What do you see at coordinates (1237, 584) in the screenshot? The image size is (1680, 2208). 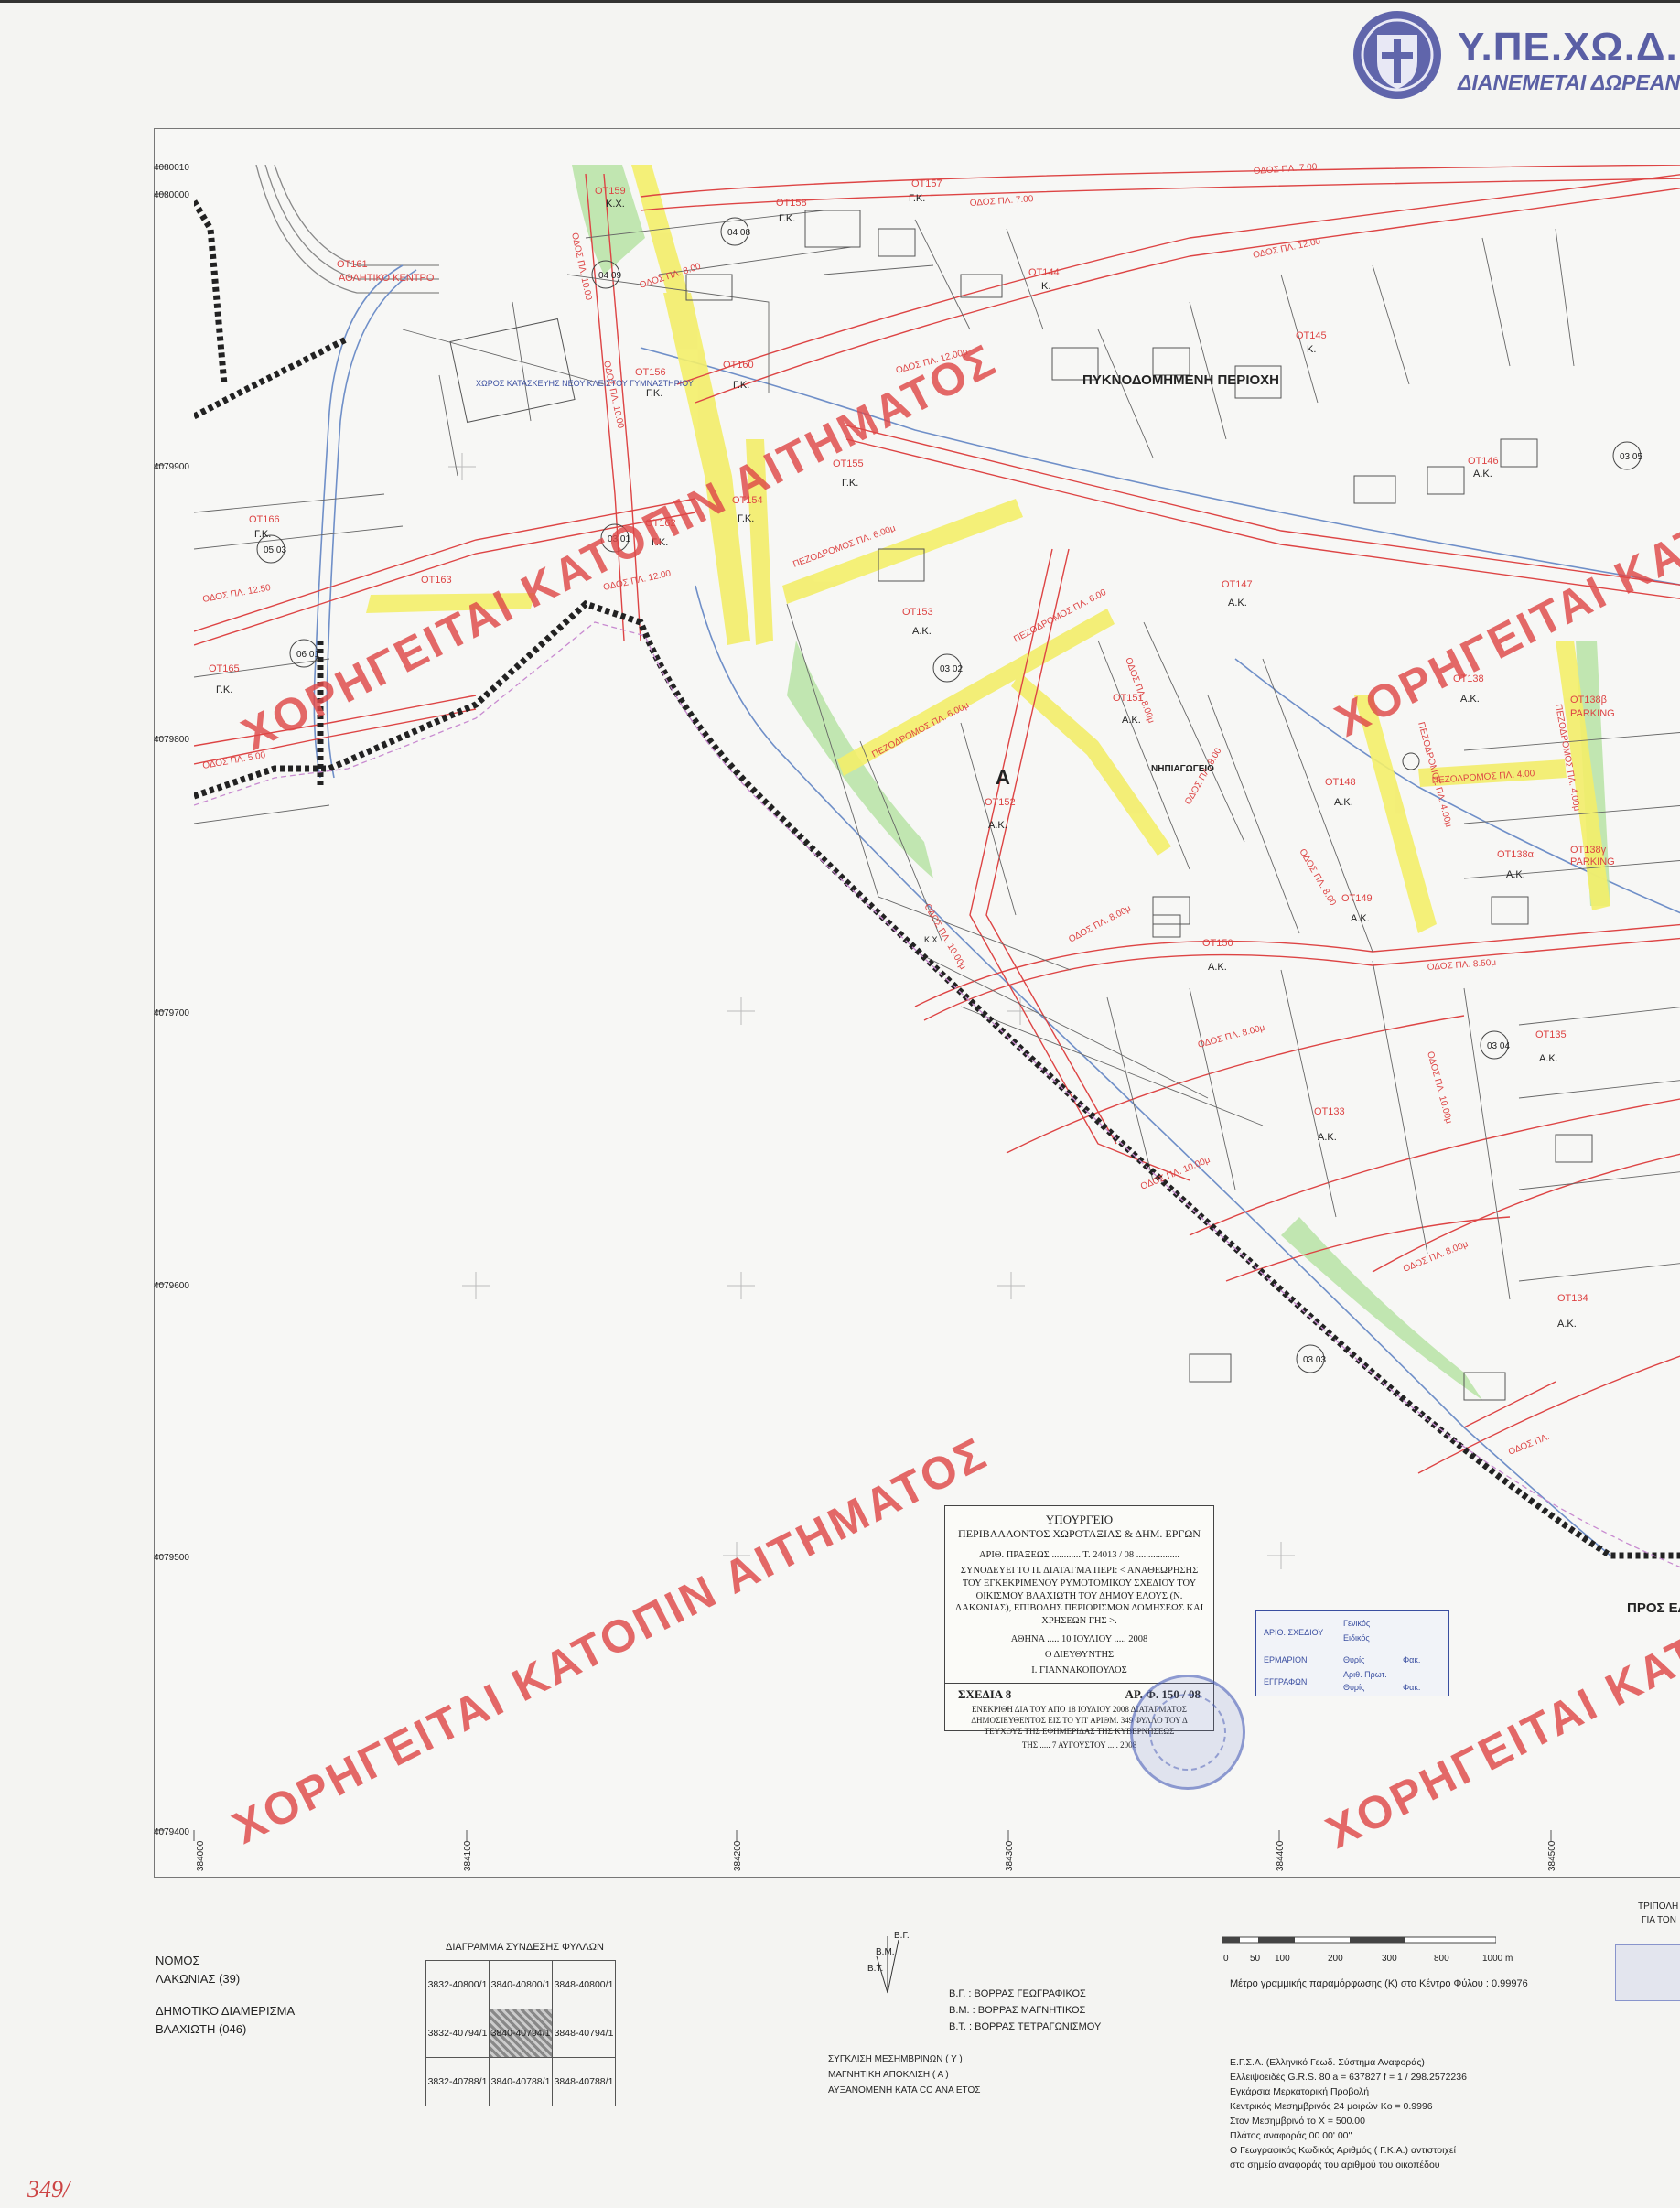 I see `ot147-label: ΟΤ147` at bounding box center [1237, 584].